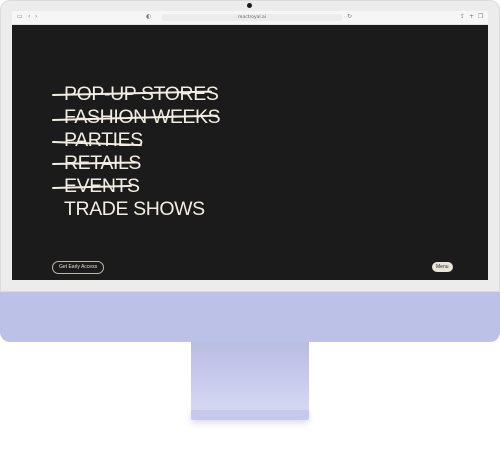  Describe the element at coordinates (29, 17) in the screenshot. I see `back-icon: ‹` at that location.